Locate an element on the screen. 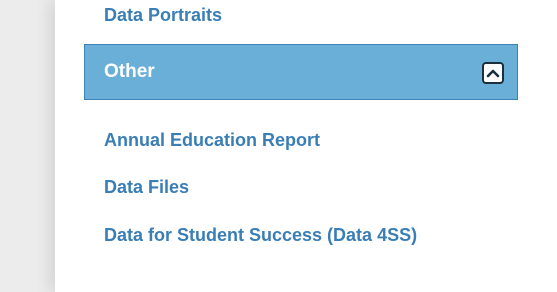 This screenshot has height=292, width=557. section-title: Other is located at coordinates (129, 71).